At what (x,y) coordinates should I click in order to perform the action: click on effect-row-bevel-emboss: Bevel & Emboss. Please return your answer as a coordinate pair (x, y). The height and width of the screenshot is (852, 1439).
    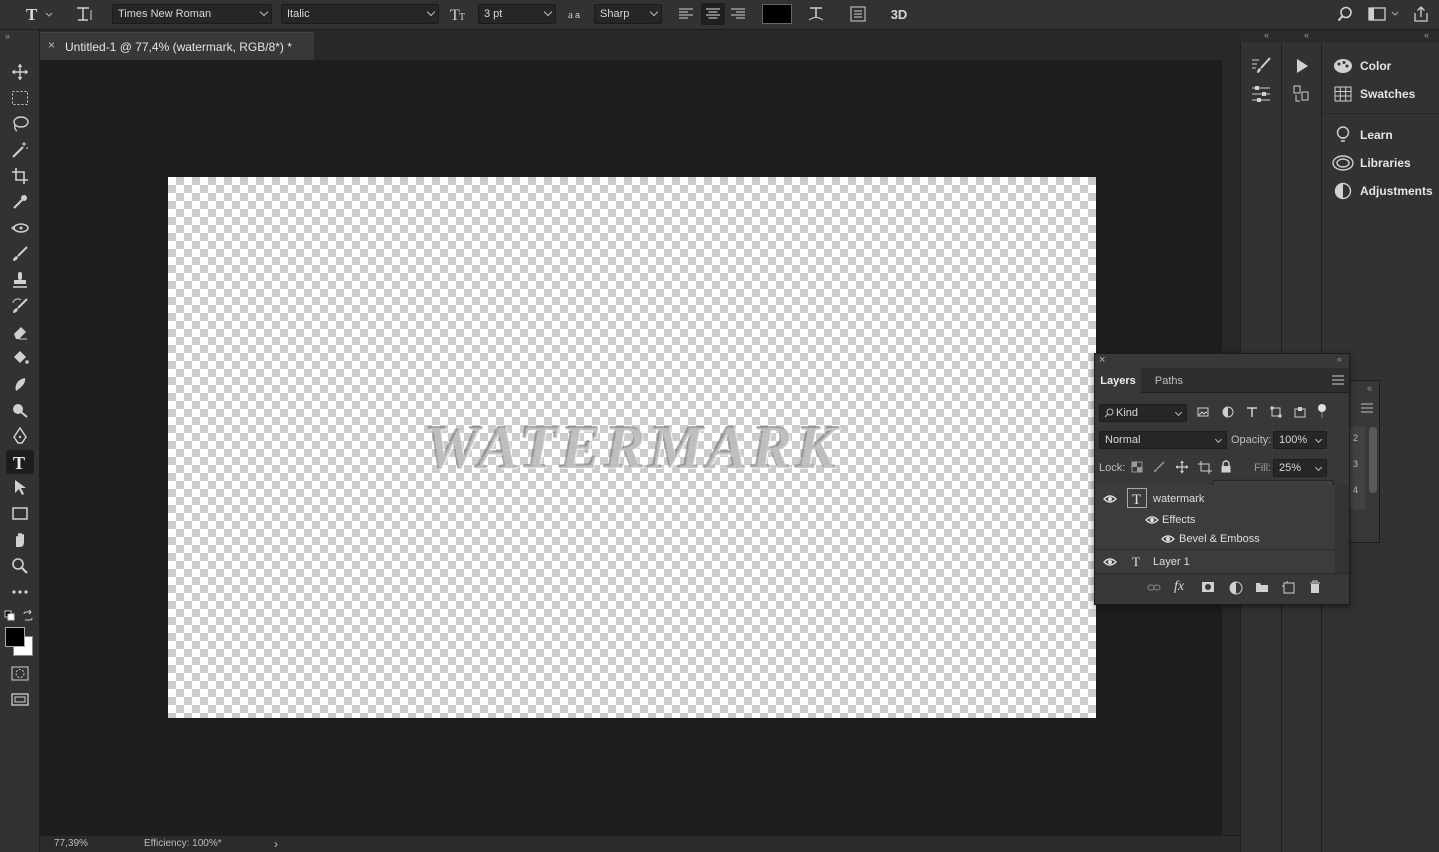
    Looking at the image, I should click on (1215, 539).